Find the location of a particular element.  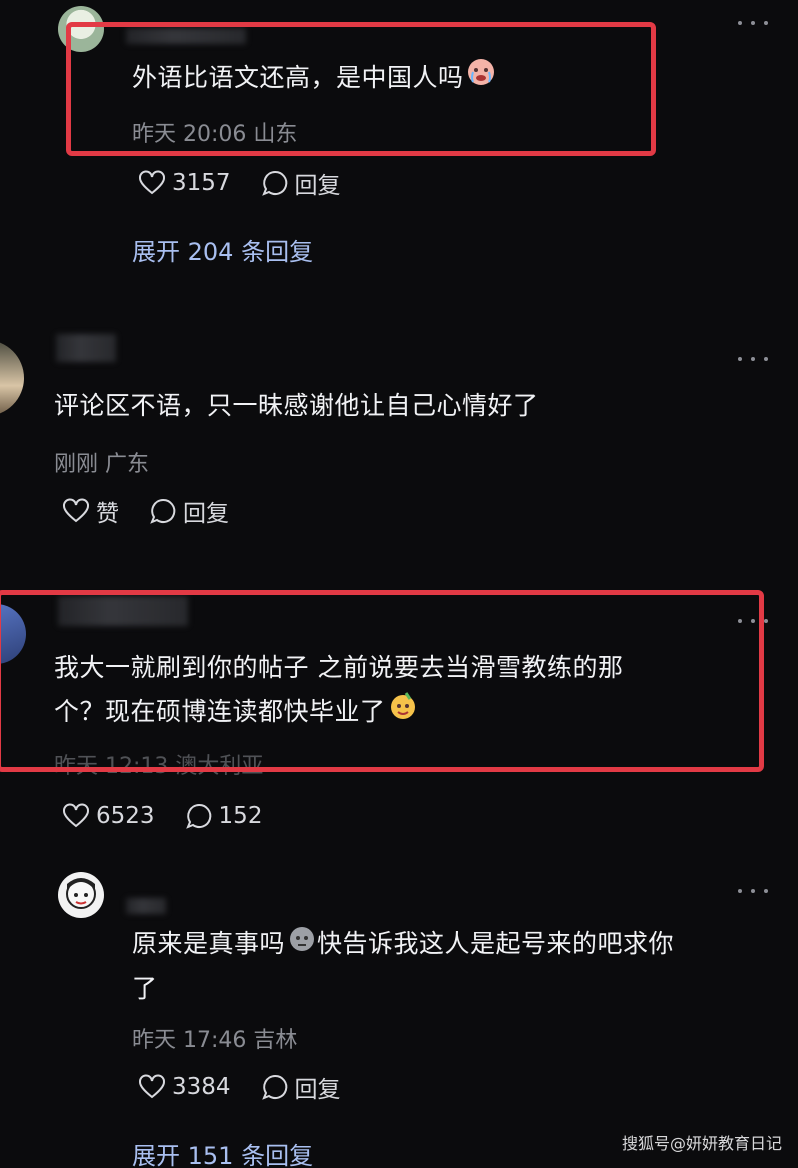

comment-text-line-2: 个？现在硕博连读都快毕业了 is located at coordinates (338, 712).